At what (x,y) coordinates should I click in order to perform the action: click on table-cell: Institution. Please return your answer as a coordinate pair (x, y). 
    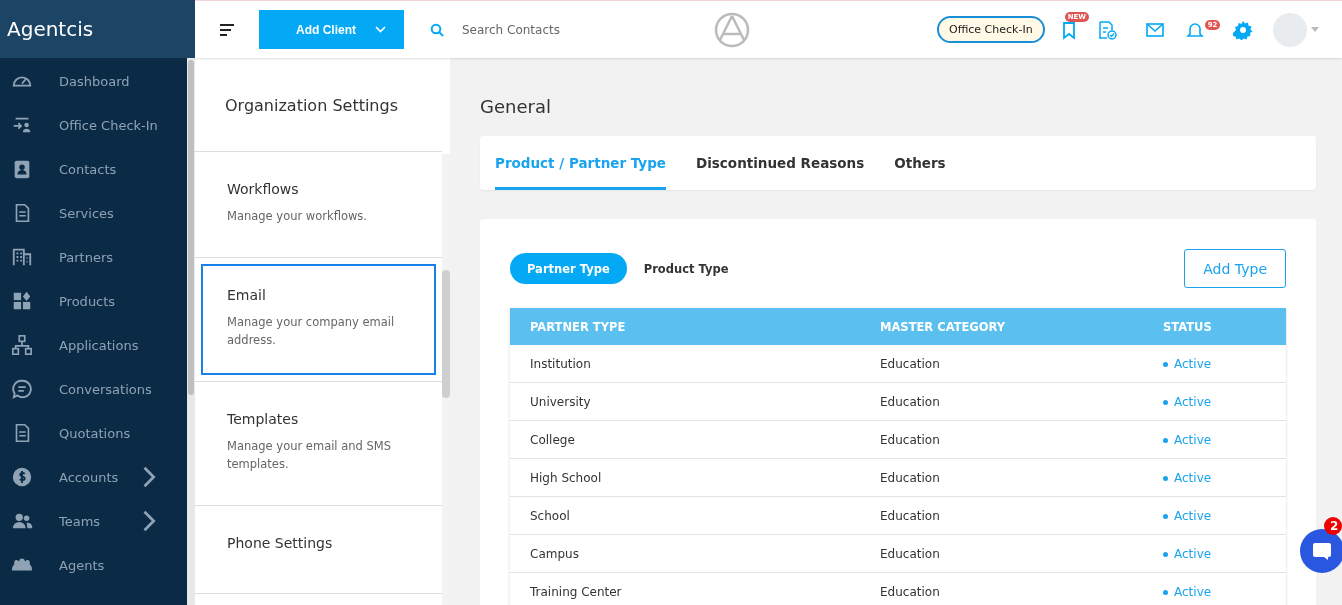
    Looking at the image, I should click on (685, 364).